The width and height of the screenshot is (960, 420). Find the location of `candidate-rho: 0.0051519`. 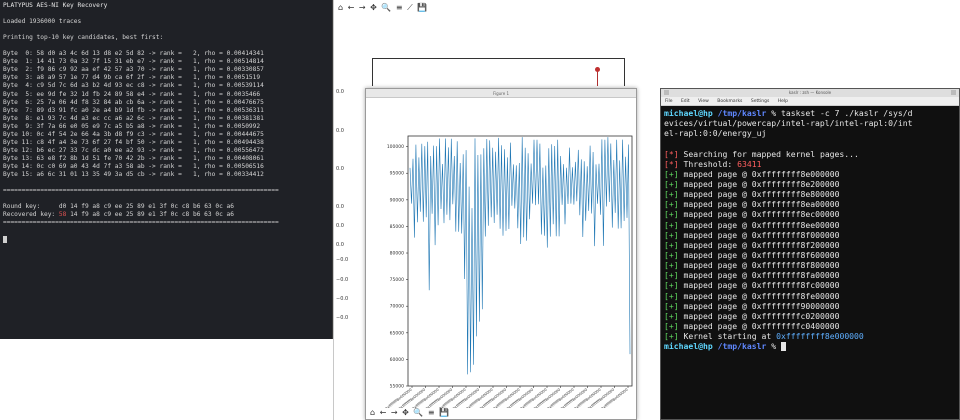

candidate-rho: 0.0051519 is located at coordinates (243, 78).